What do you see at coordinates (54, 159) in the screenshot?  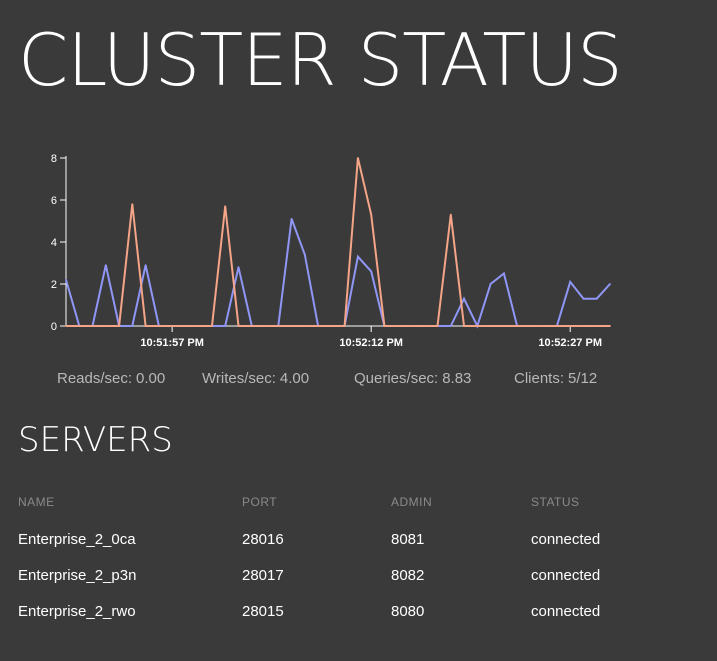 I see `y-tick-label: 8` at bounding box center [54, 159].